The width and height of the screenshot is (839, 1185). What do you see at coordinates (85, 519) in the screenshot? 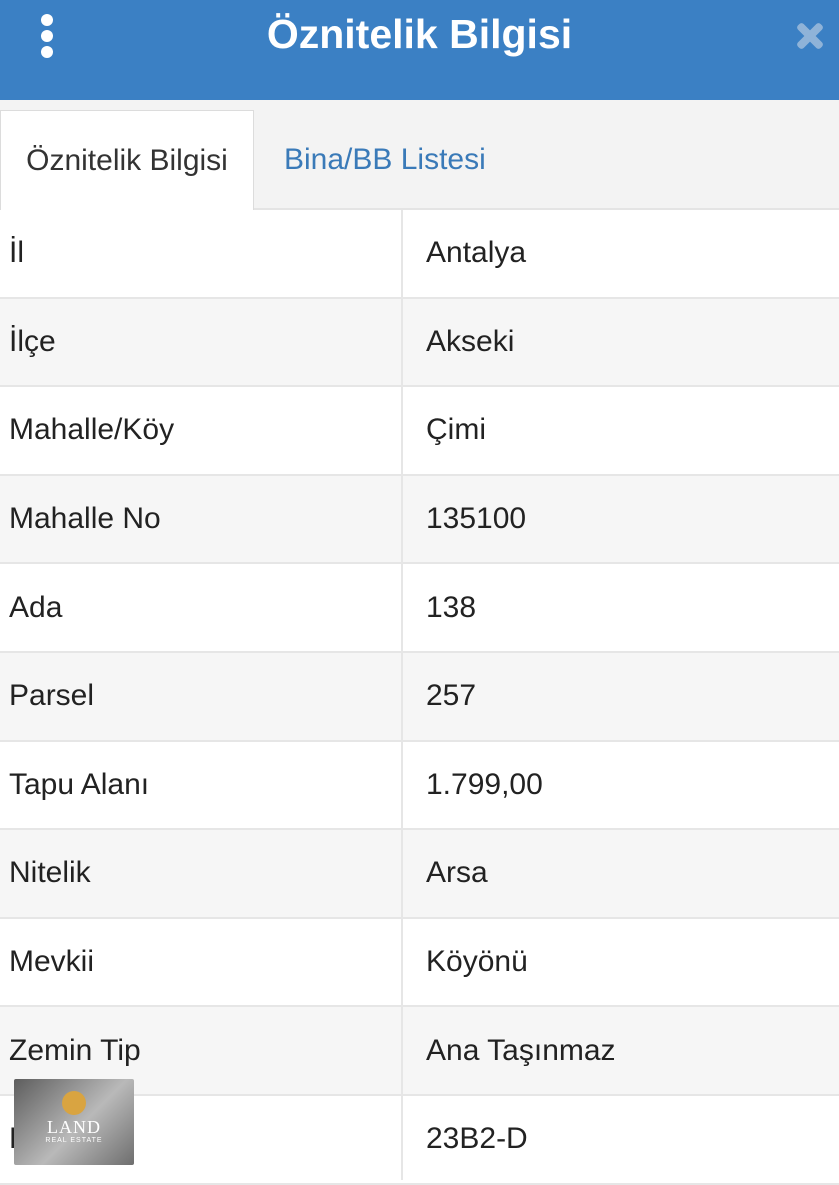
I see `row-key: Mahalle No` at bounding box center [85, 519].